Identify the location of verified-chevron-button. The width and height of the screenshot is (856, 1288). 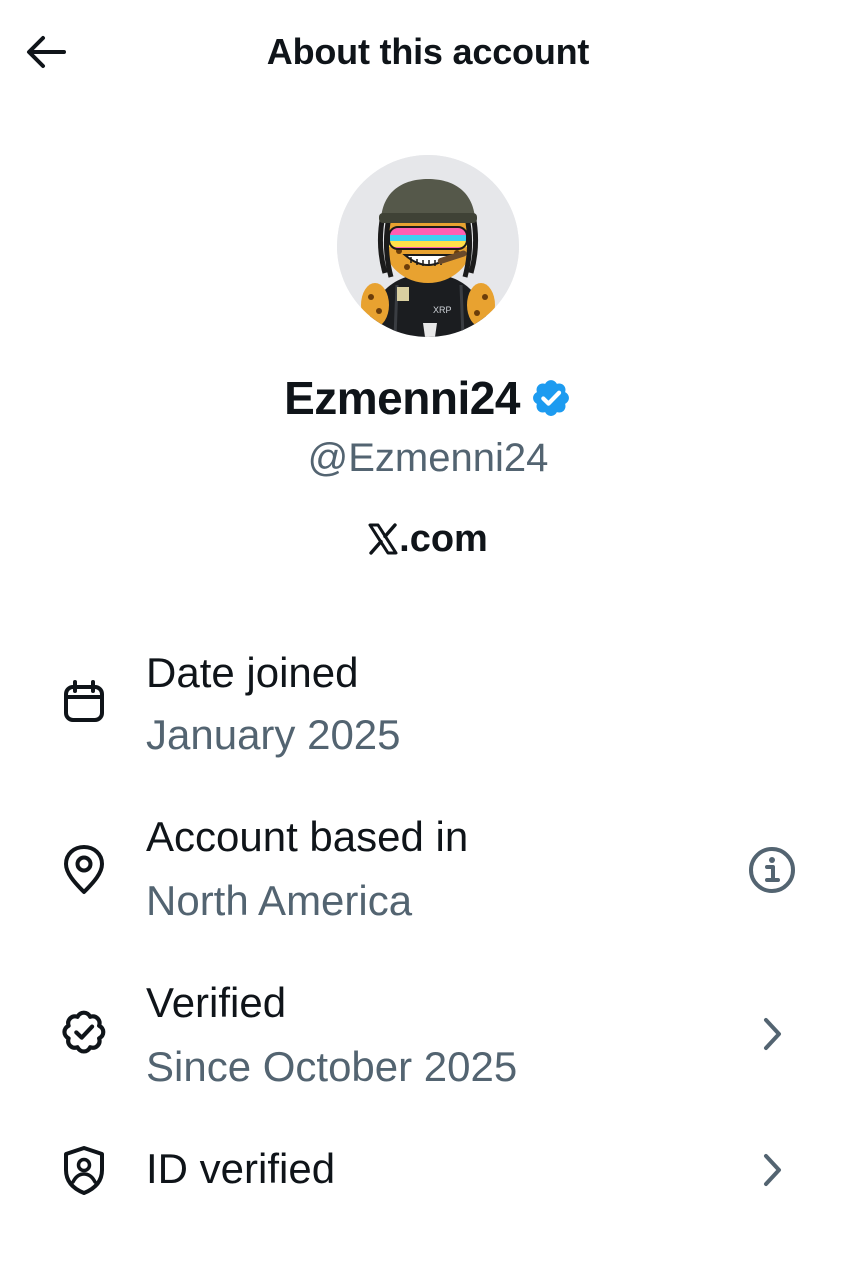
(772, 1034).